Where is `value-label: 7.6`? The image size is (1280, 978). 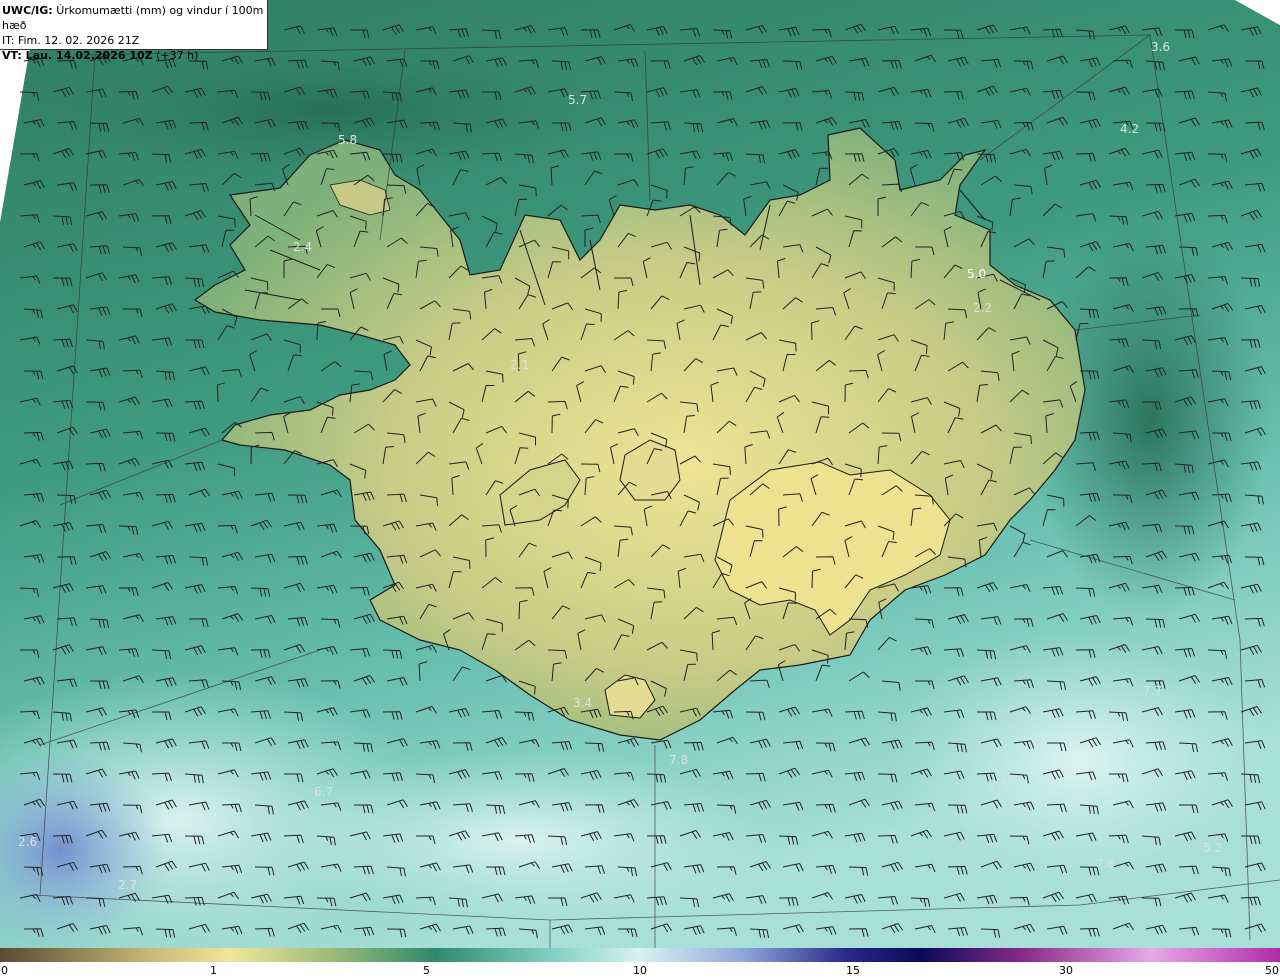 value-label: 7.6 is located at coordinates (1105, 864).